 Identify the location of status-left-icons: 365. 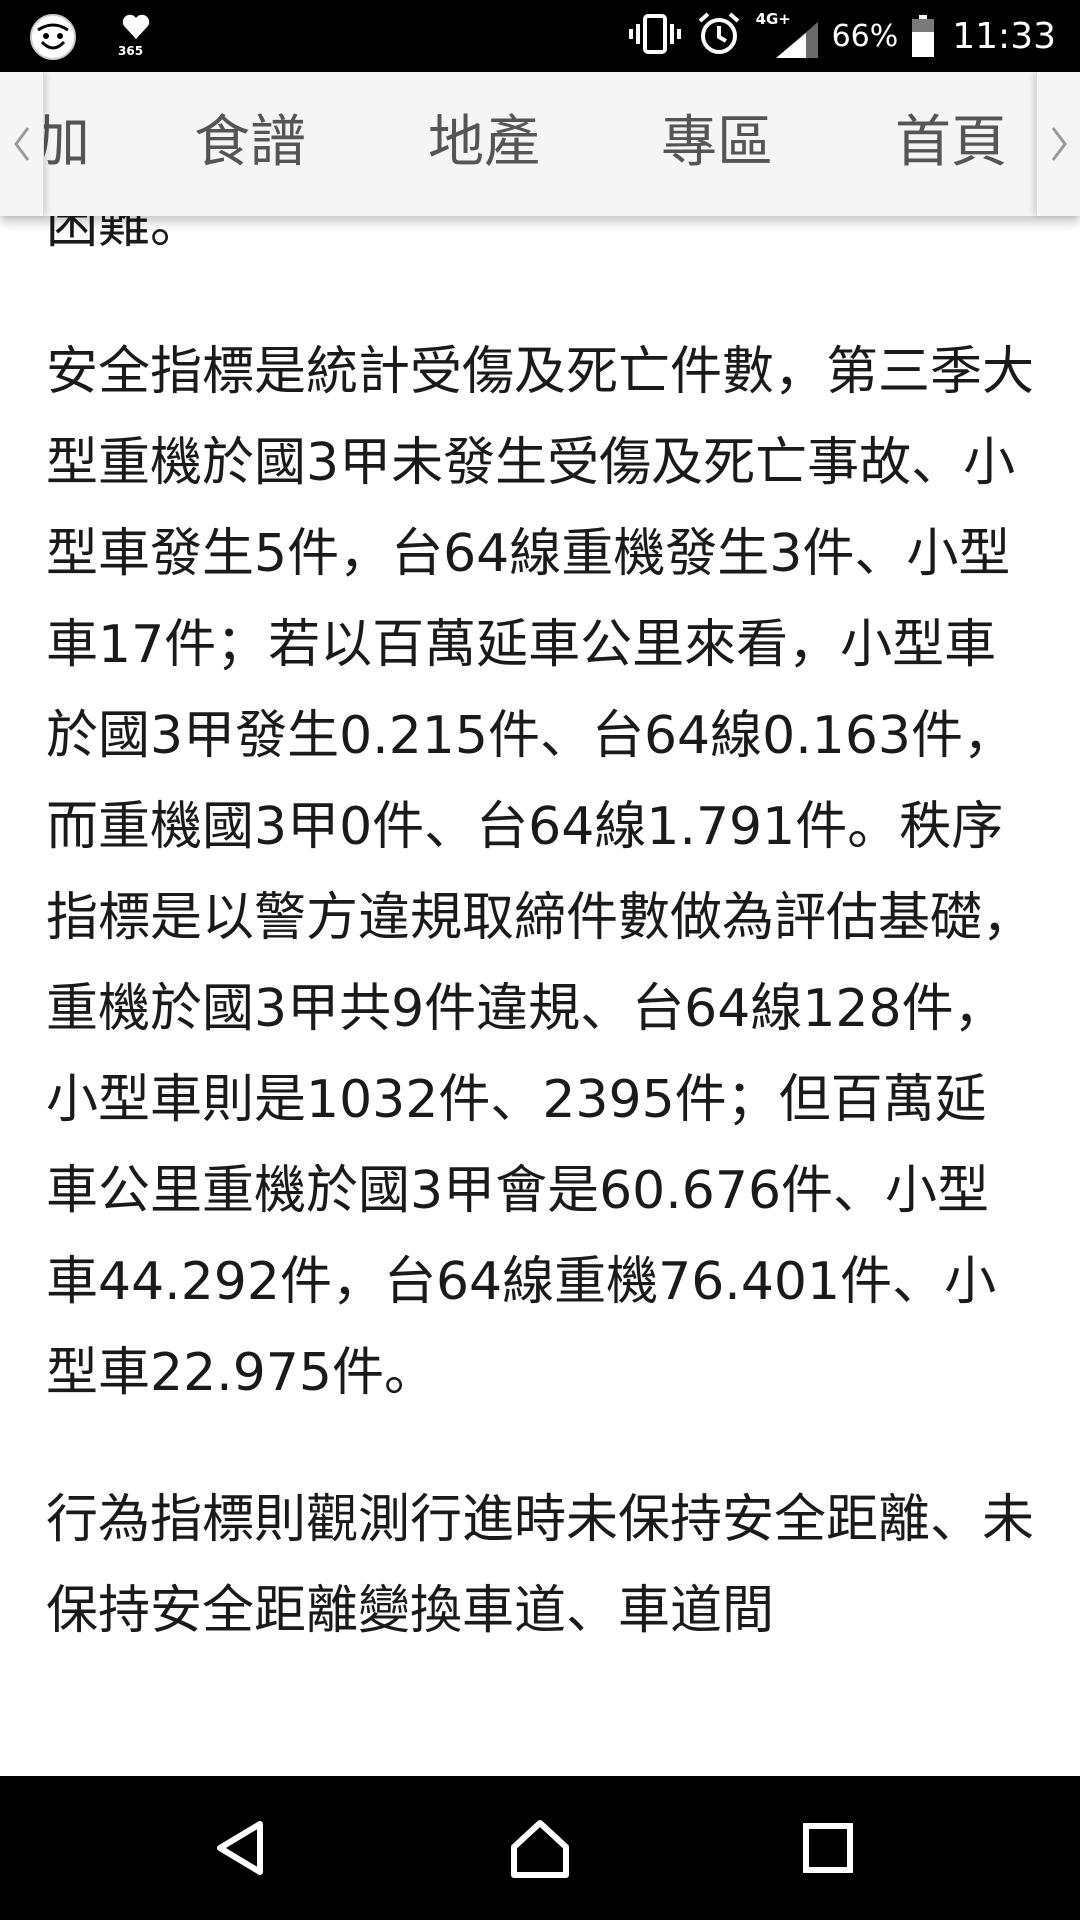
(92, 37).